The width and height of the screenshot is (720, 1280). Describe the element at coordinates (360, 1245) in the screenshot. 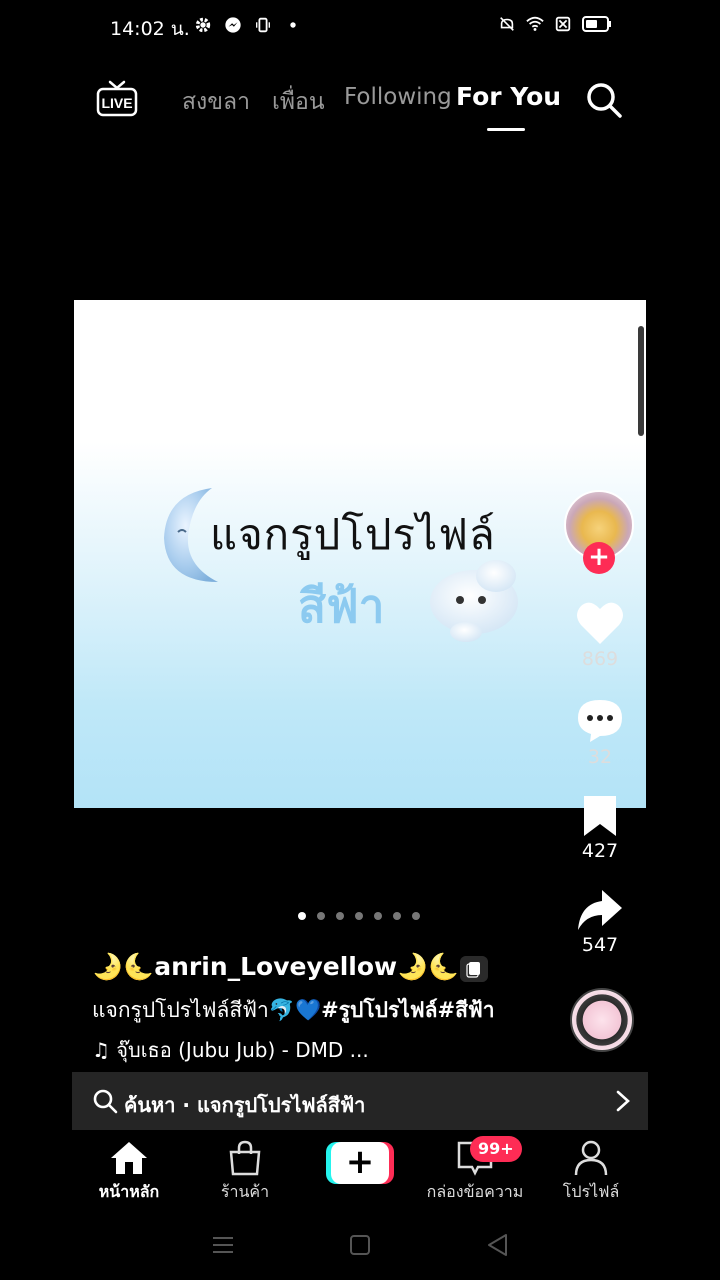

I see `home-square-icon` at that location.